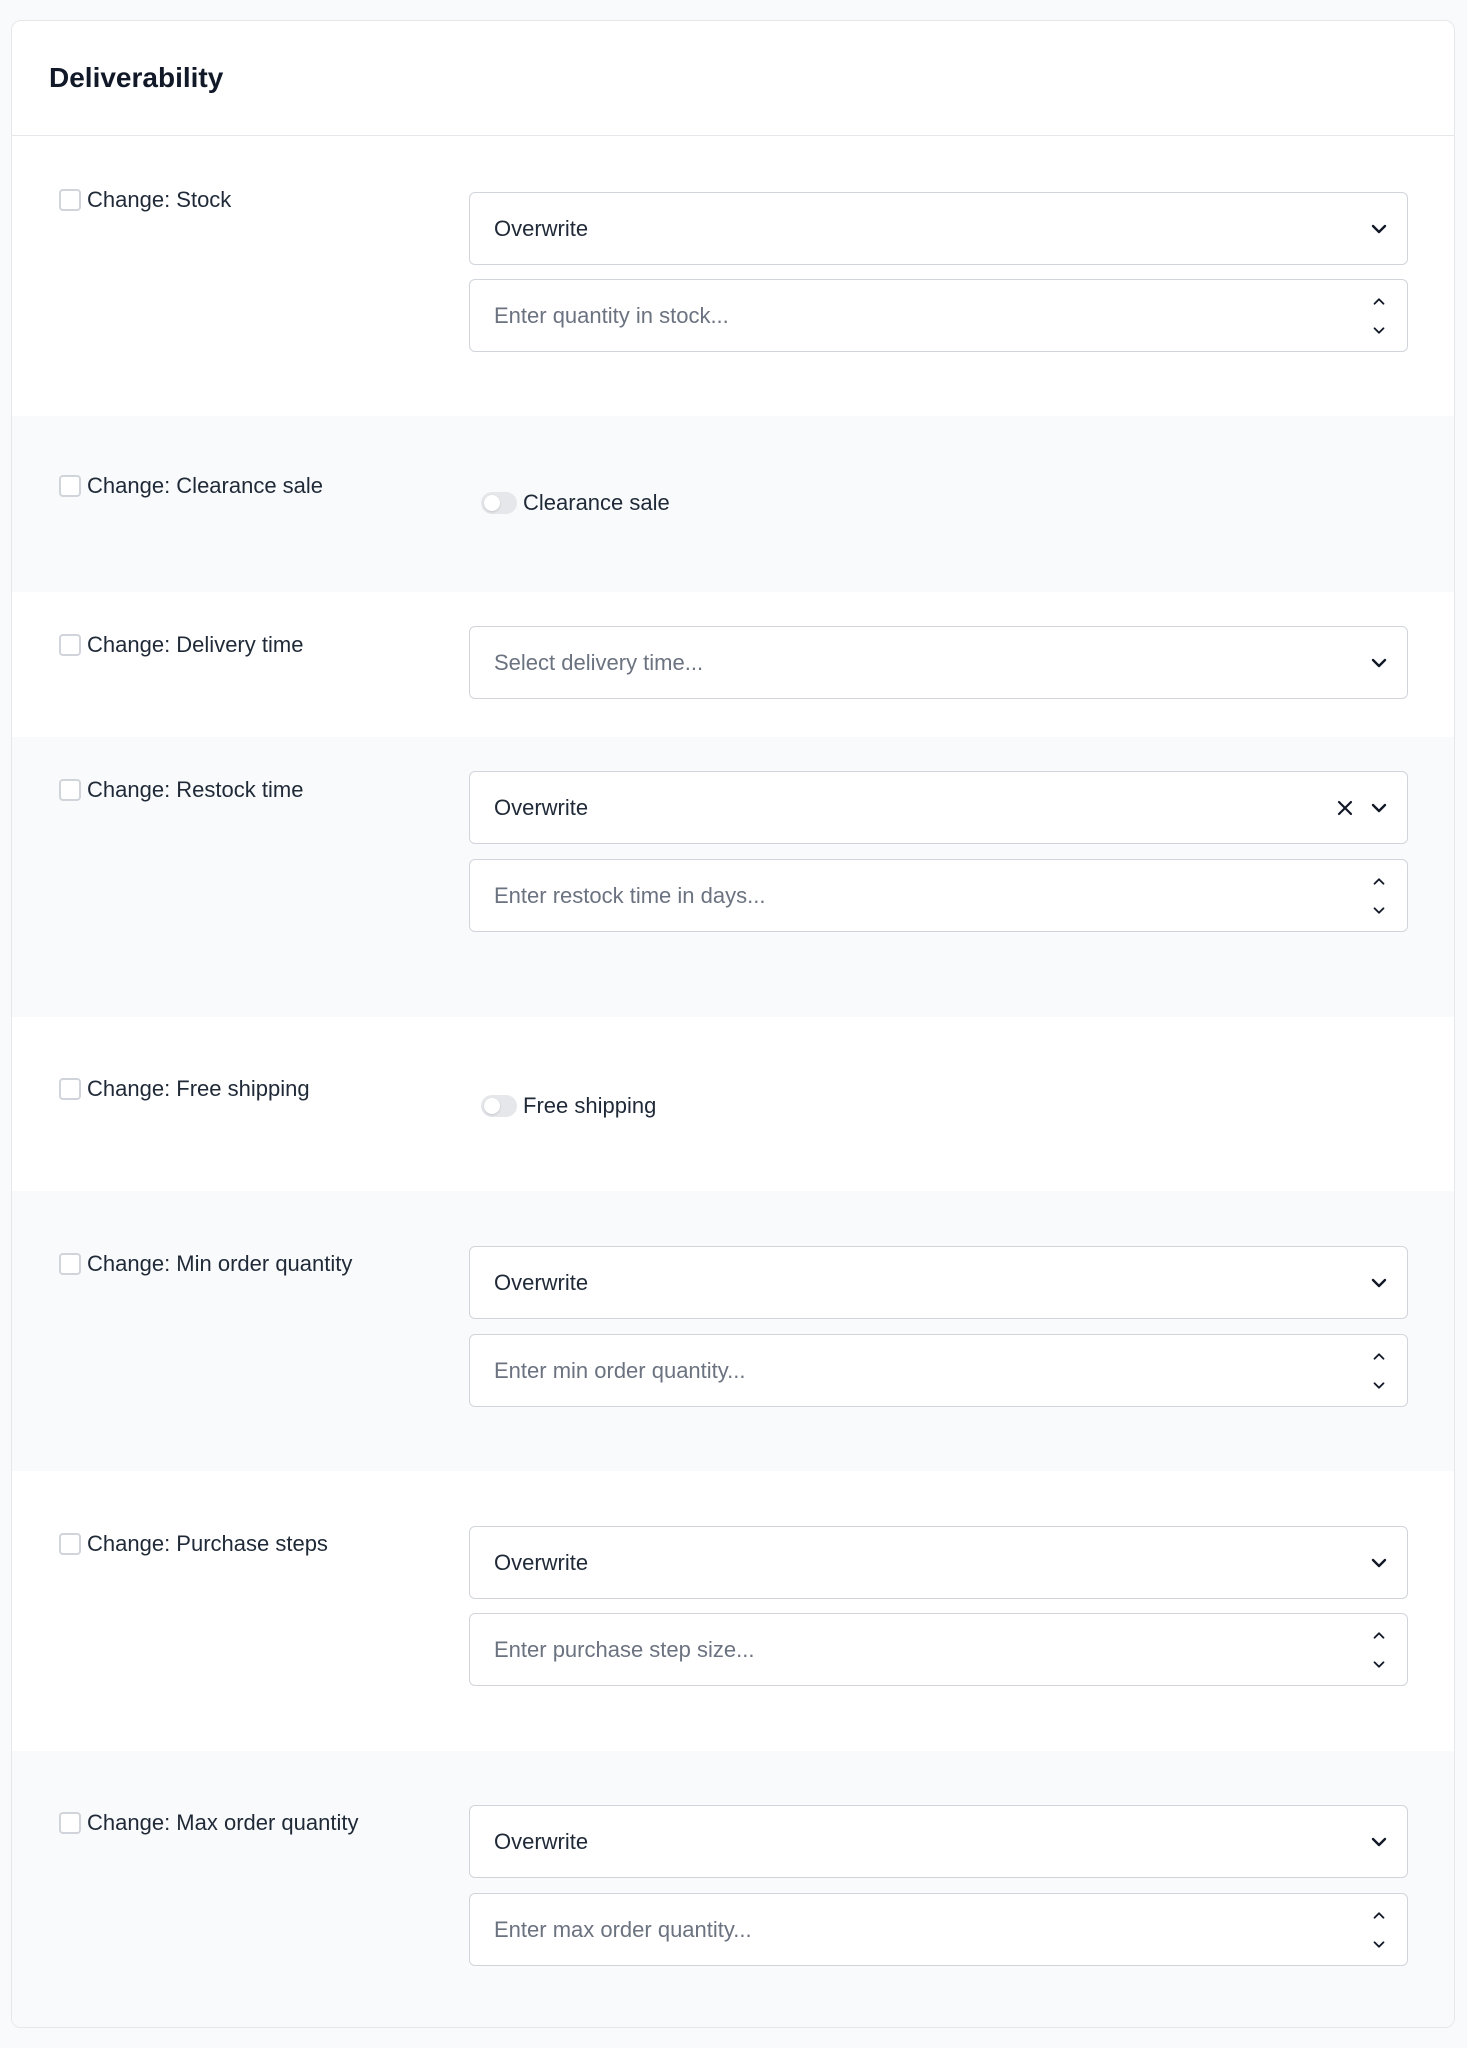 This screenshot has height=2048, width=1467. What do you see at coordinates (938, 228) in the screenshot?
I see `stock-mode-select: Overwrite` at bounding box center [938, 228].